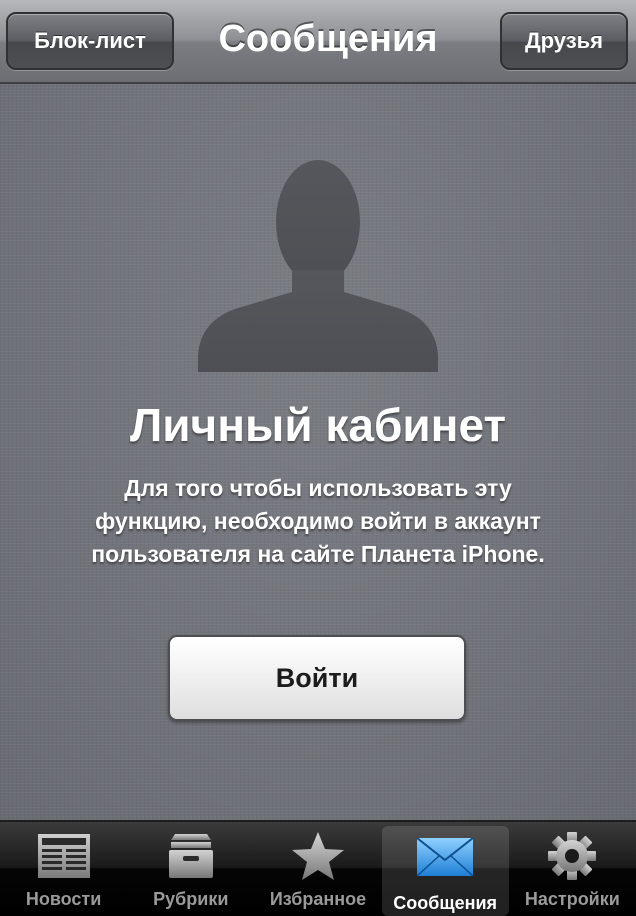  What do you see at coordinates (317, 678) in the screenshot?
I see `login-button: Войти` at bounding box center [317, 678].